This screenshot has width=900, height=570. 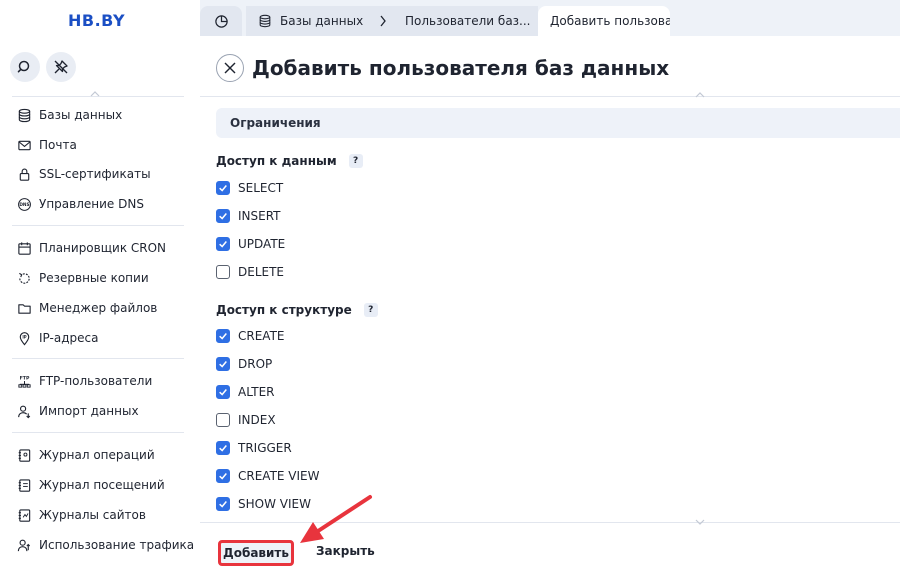 I want to click on sidebar-item-label: IP-адреса, so click(x=69, y=338).